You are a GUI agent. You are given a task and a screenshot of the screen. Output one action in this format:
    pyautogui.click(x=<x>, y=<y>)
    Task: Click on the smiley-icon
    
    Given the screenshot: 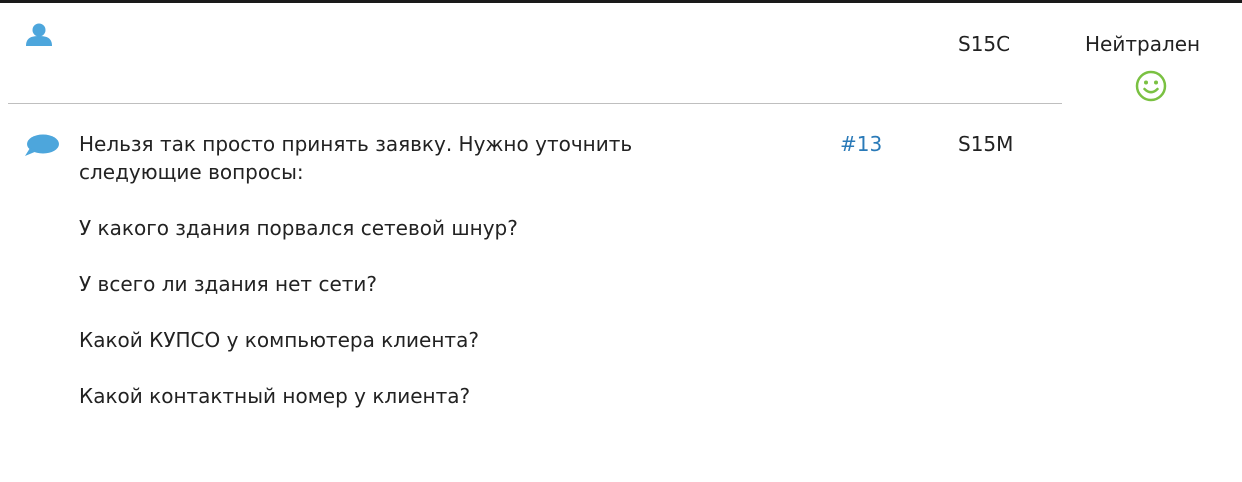 What is the action you would take?
    pyautogui.click(x=1151, y=86)
    